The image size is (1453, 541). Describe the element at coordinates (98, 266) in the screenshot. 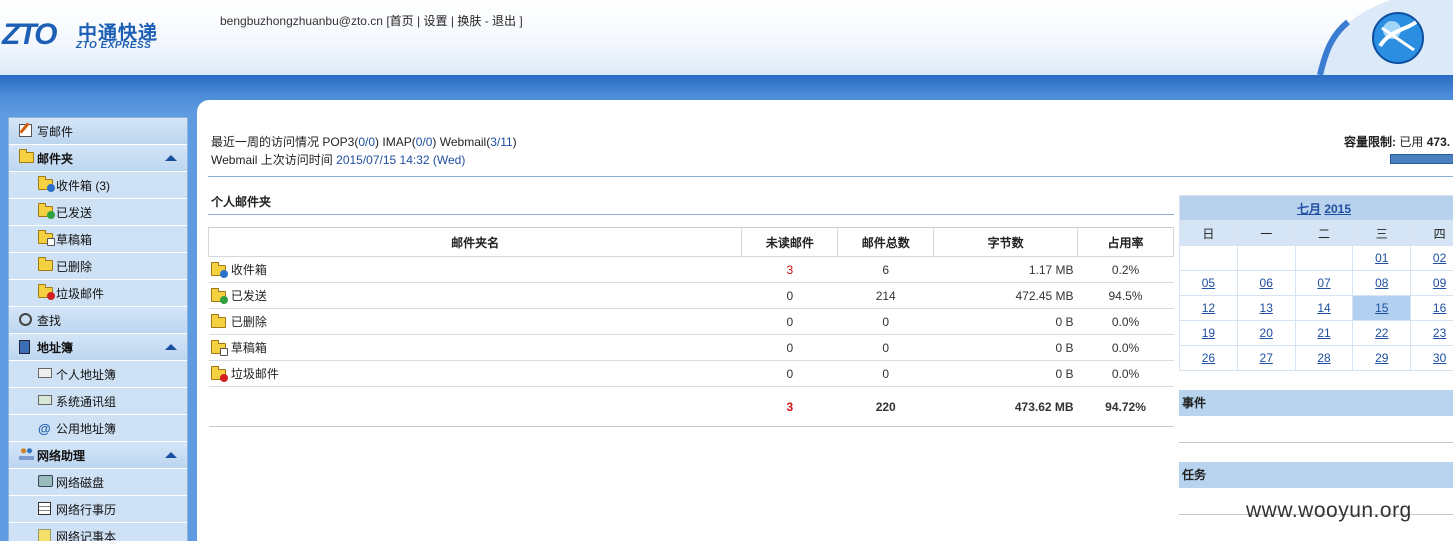

I see `sidebar-item-deleted: 已删除` at that location.